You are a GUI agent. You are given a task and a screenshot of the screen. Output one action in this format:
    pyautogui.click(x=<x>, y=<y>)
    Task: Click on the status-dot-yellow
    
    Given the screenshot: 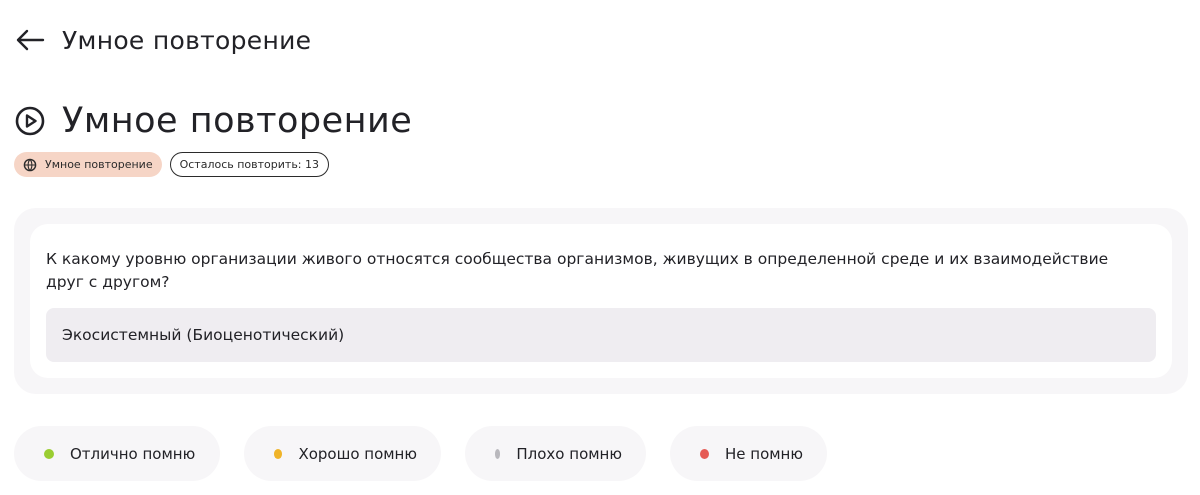 What is the action you would take?
    pyautogui.click(x=278, y=453)
    